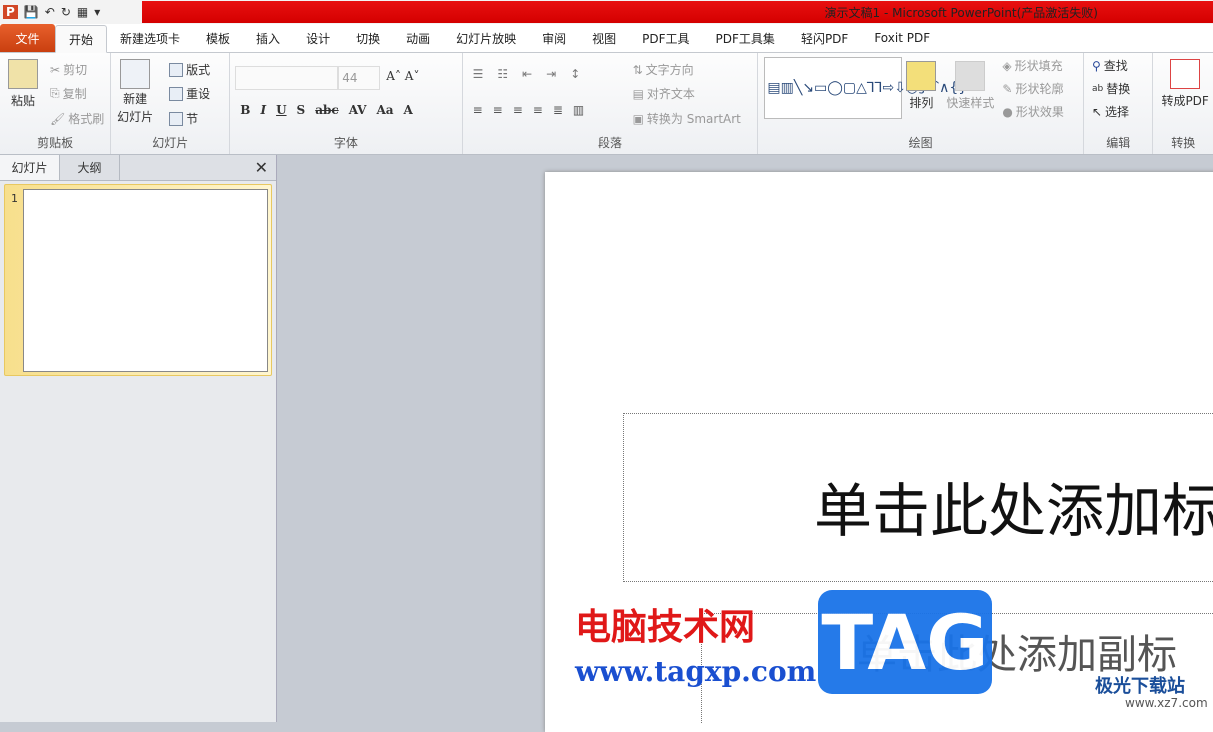 Image resolution: width=1213 pixels, height=732 pixels. Describe the element at coordinates (478, 74) in the screenshot. I see `bullets-icon: ☰` at that location.